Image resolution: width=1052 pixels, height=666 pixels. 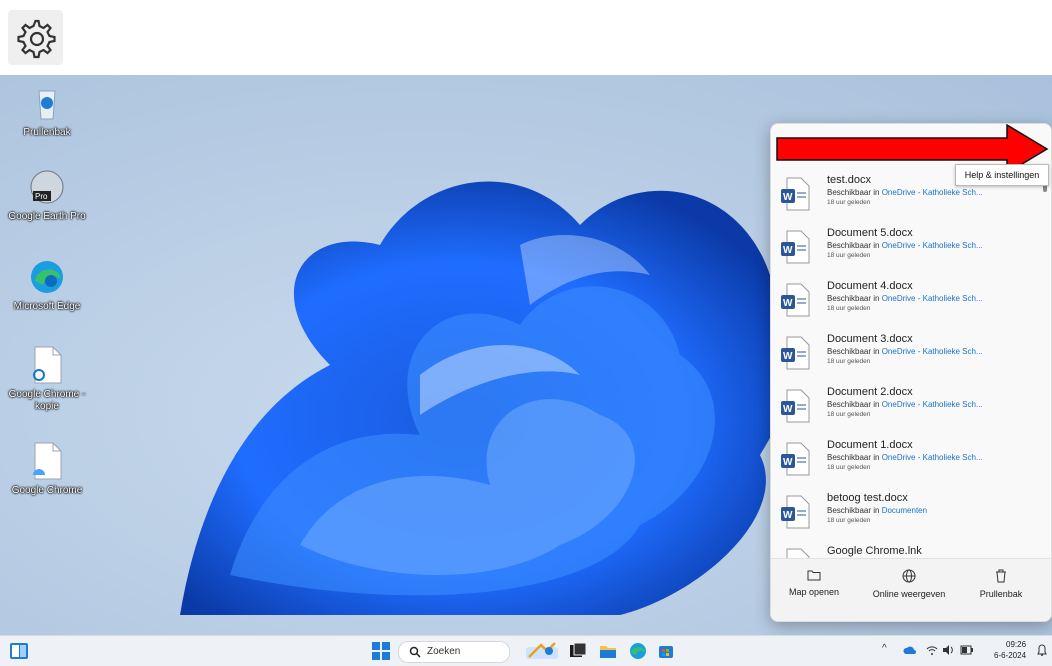 What do you see at coordinates (874, 551) in the screenshot?
I see `file-name: Google Chrome.lnk` at bounding box center [874, 551].